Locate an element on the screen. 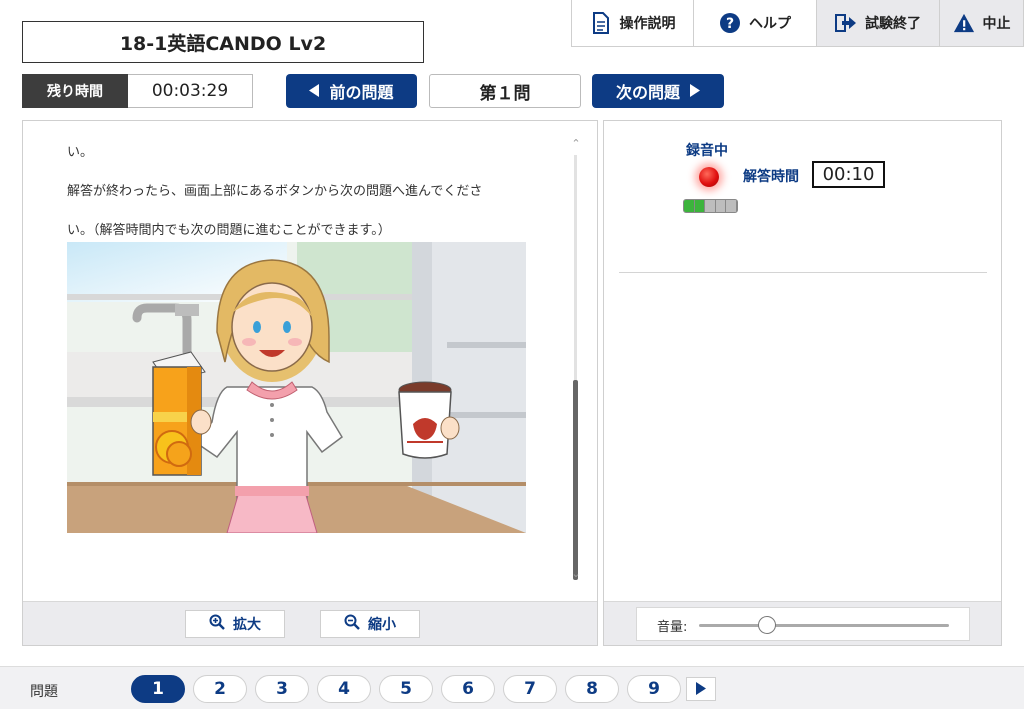 This screenshot has height=709, width=1024. volume-bar: 音量: is located at coordinates (802, 623).